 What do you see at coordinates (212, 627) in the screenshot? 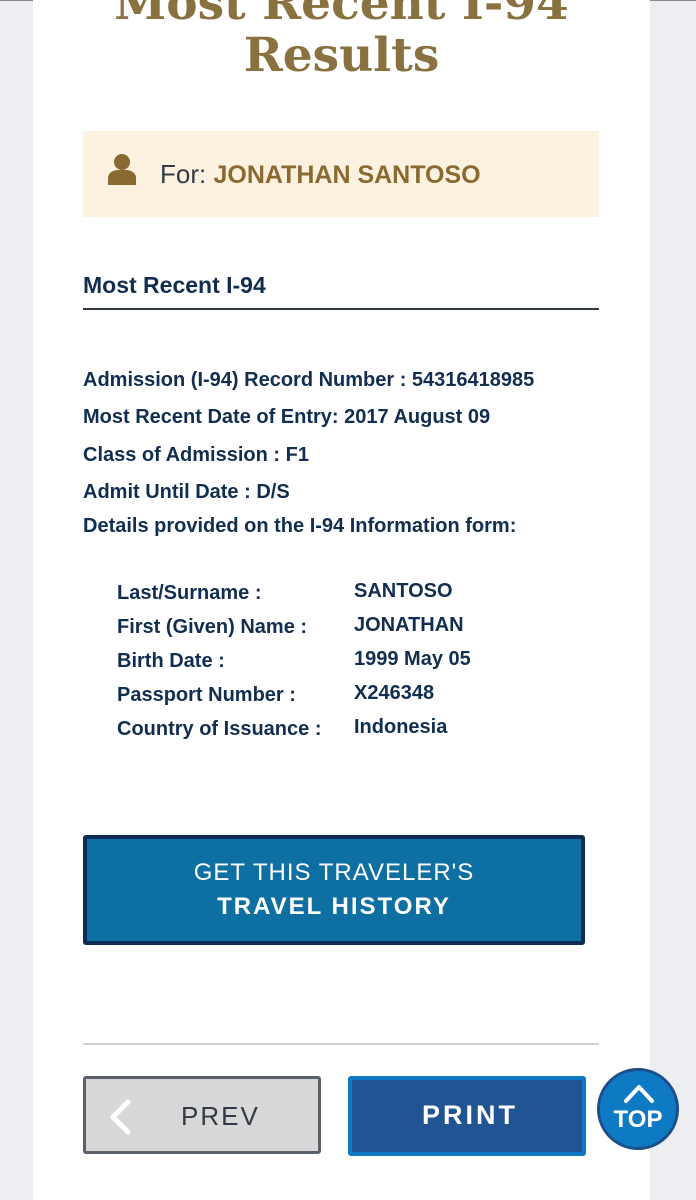
I see `detail-label: First (Given) Name :` at bounding box center [212, 627].